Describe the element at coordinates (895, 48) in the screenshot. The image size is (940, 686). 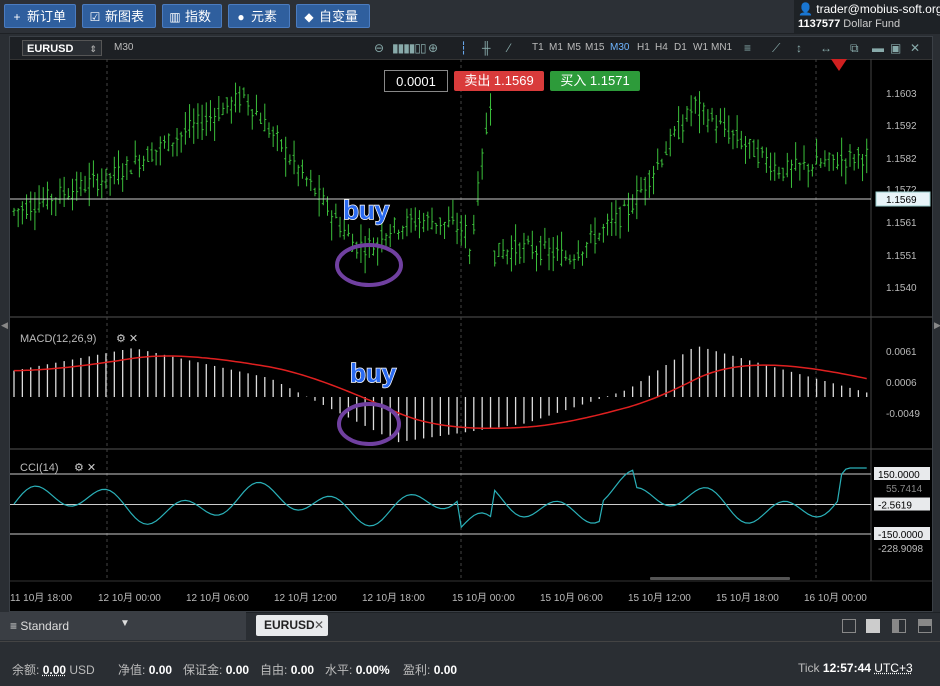
I see `maximize-icon: ▣` at that location.